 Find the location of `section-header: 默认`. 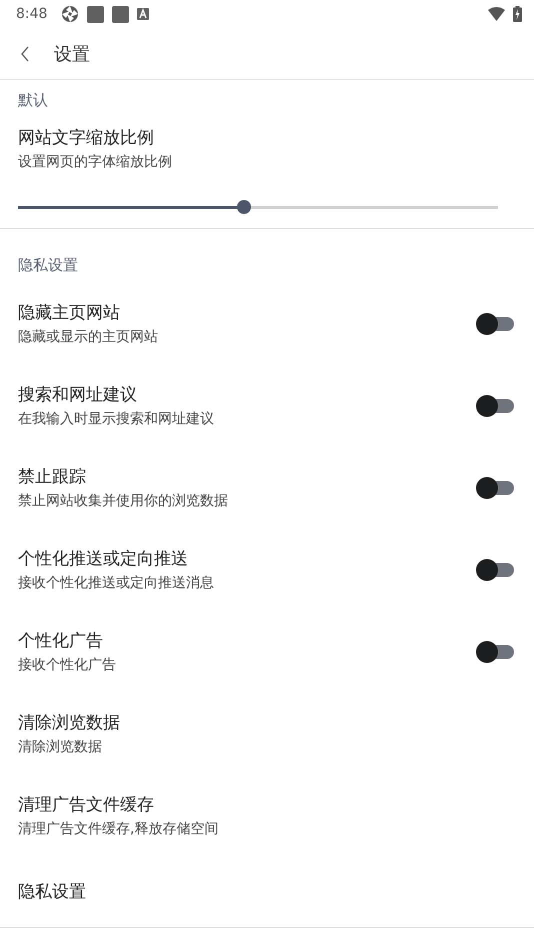

section-header: 默认 is located at coordinates (33, 100).